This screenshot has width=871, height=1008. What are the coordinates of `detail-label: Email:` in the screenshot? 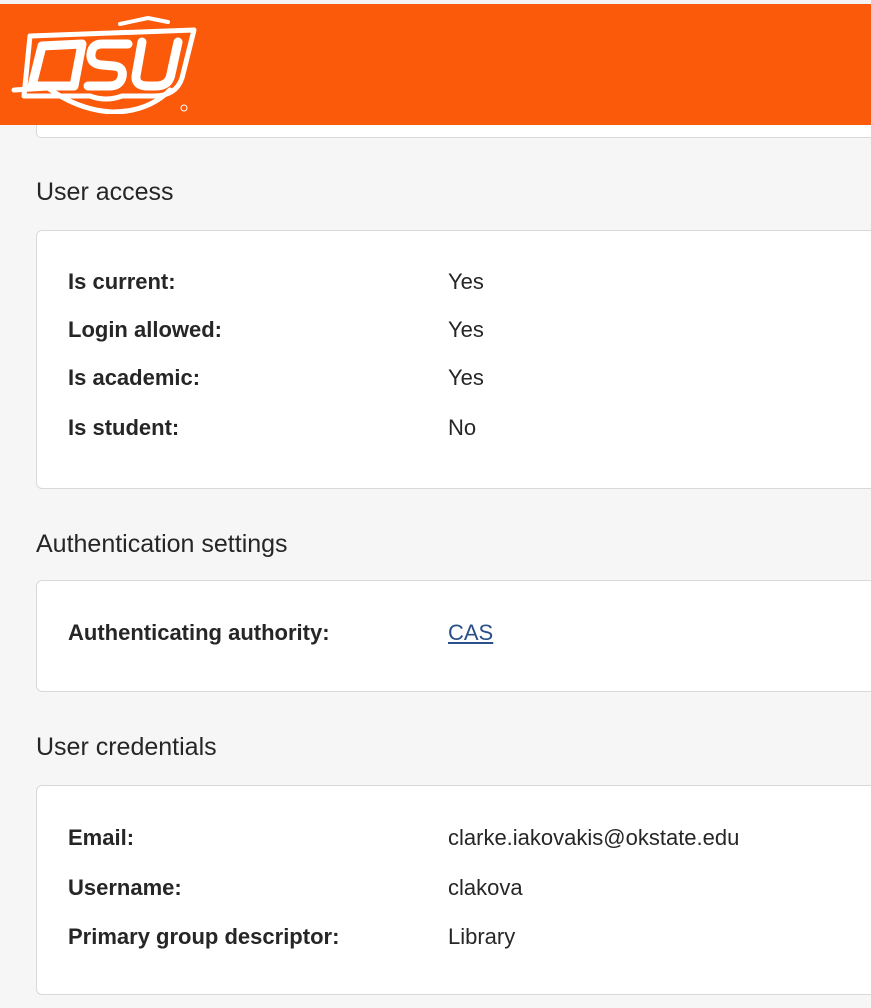 It's located at (101, 837).